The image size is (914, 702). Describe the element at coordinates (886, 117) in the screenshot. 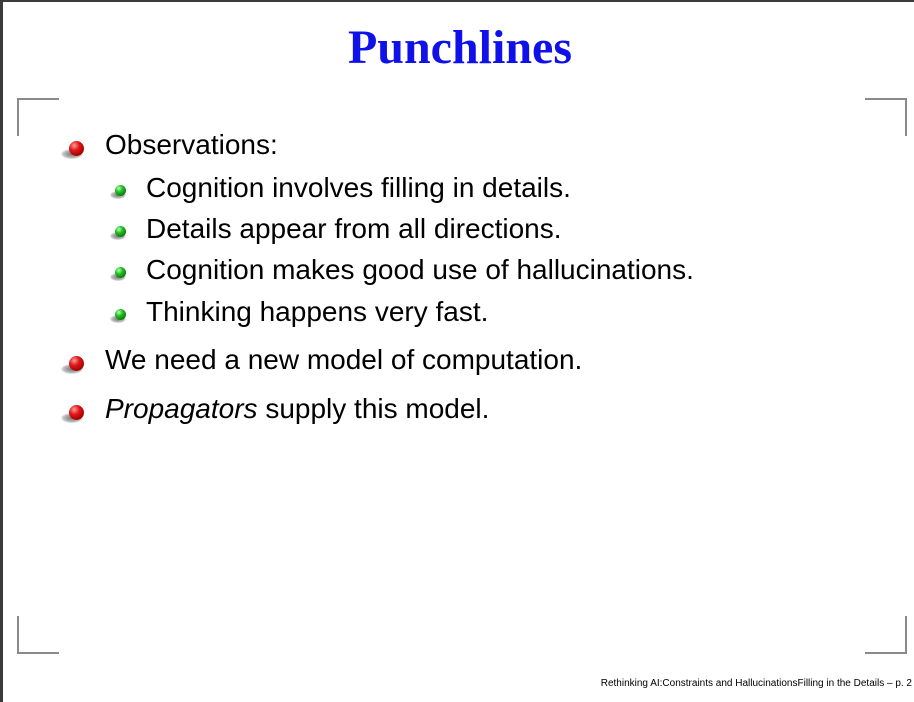

I see `corner-mark-top-right` at that location.